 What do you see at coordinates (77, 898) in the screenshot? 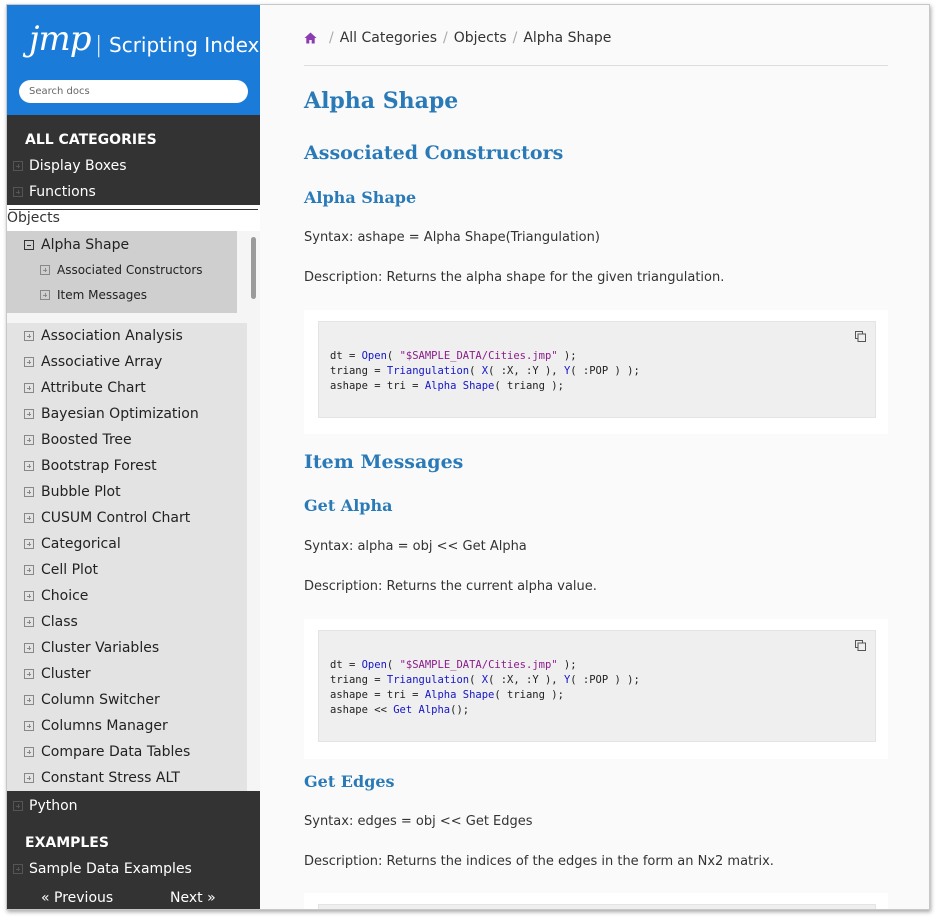
I see `previous-button: « Previous` at bounding box center [77, 898].